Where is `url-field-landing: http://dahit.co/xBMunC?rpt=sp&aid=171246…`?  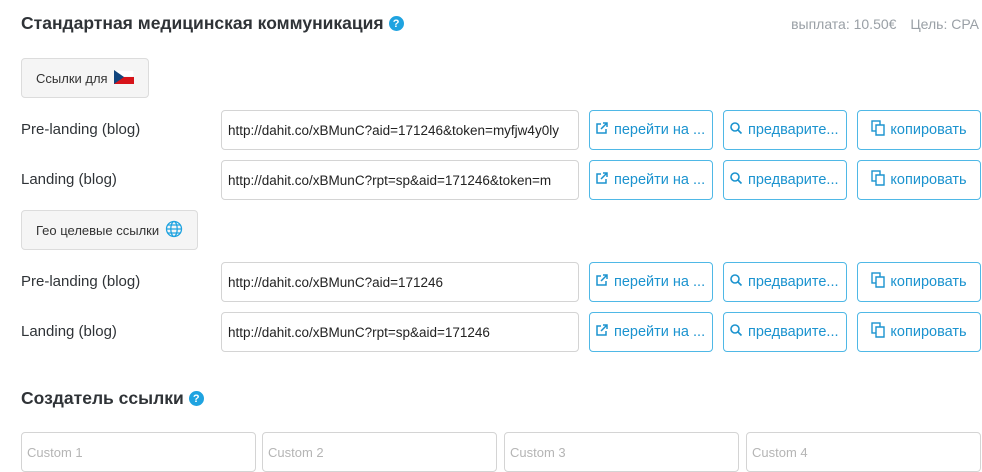 url-field-landing: http://dahit.co/xBMunC?rpt=sp&aid=171246… is located at coordinates (400, 180).